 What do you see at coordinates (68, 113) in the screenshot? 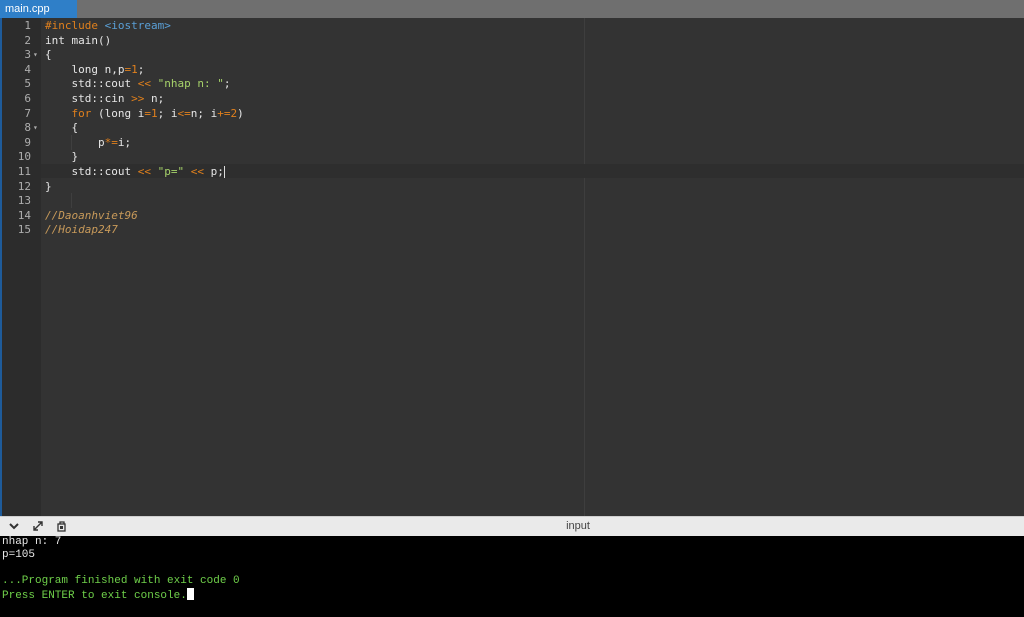
I see `code-token: for` at bounding box center [68, 113].